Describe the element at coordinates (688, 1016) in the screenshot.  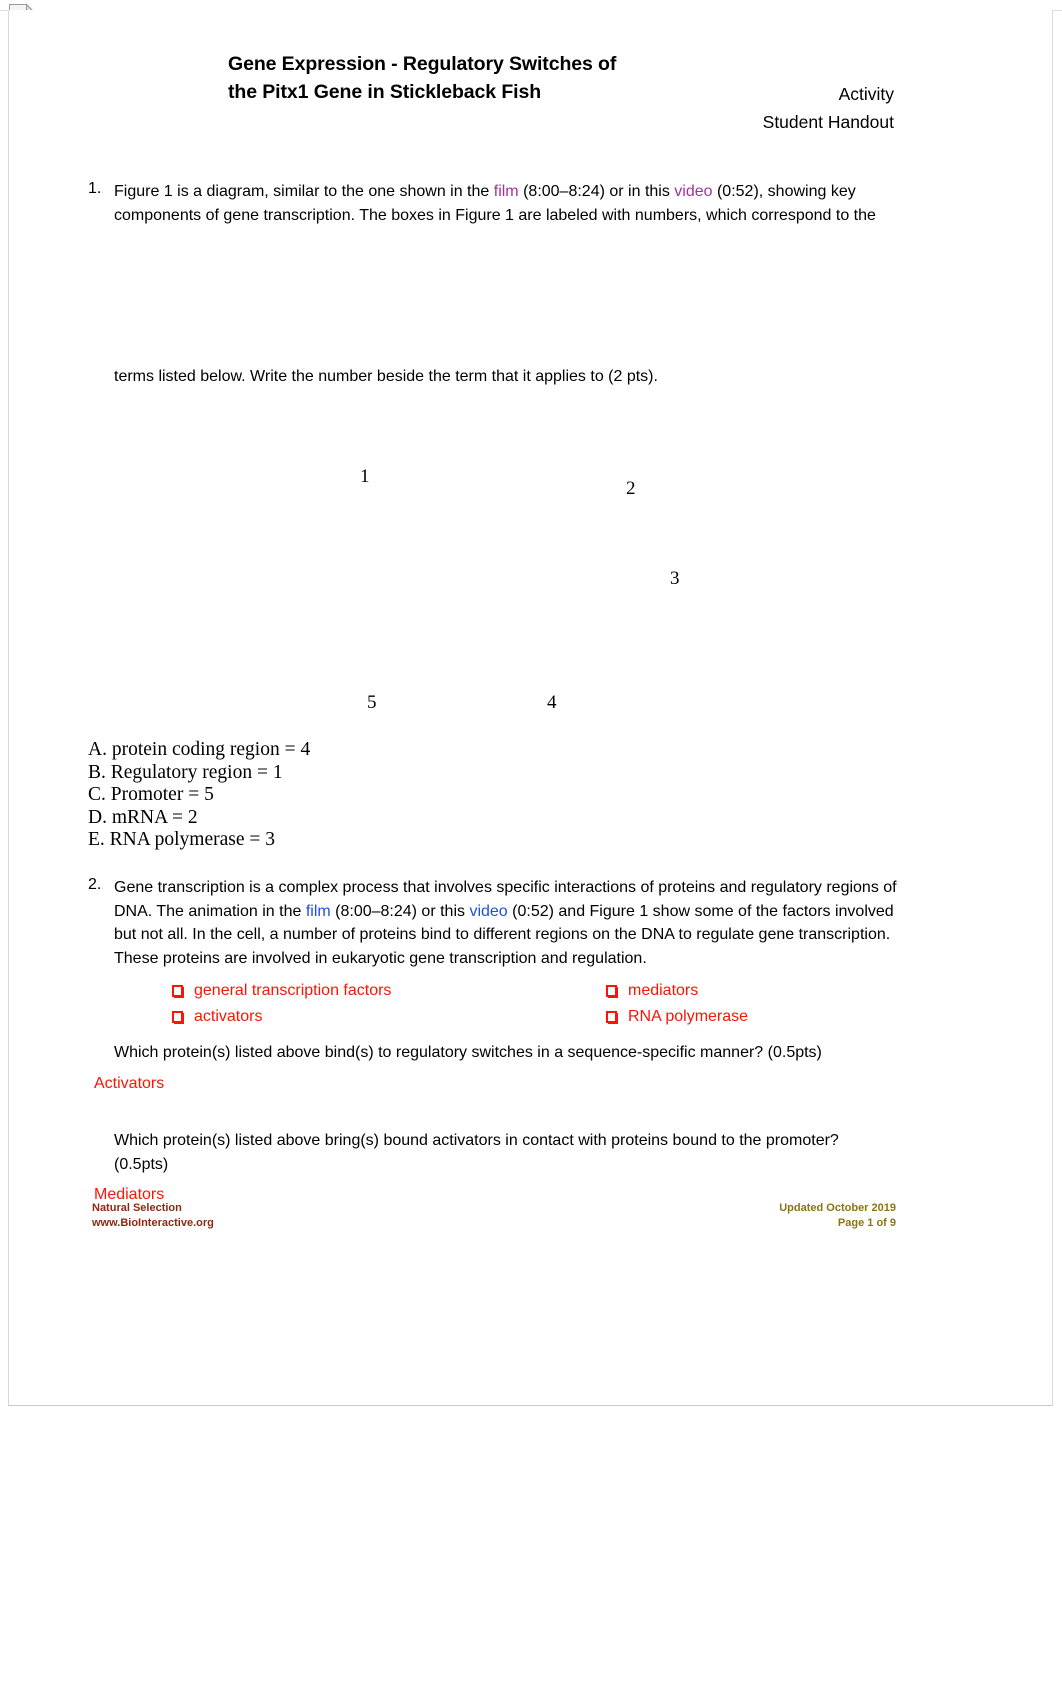
I see `checkbox-option-label: RNA polymerase` at that location.